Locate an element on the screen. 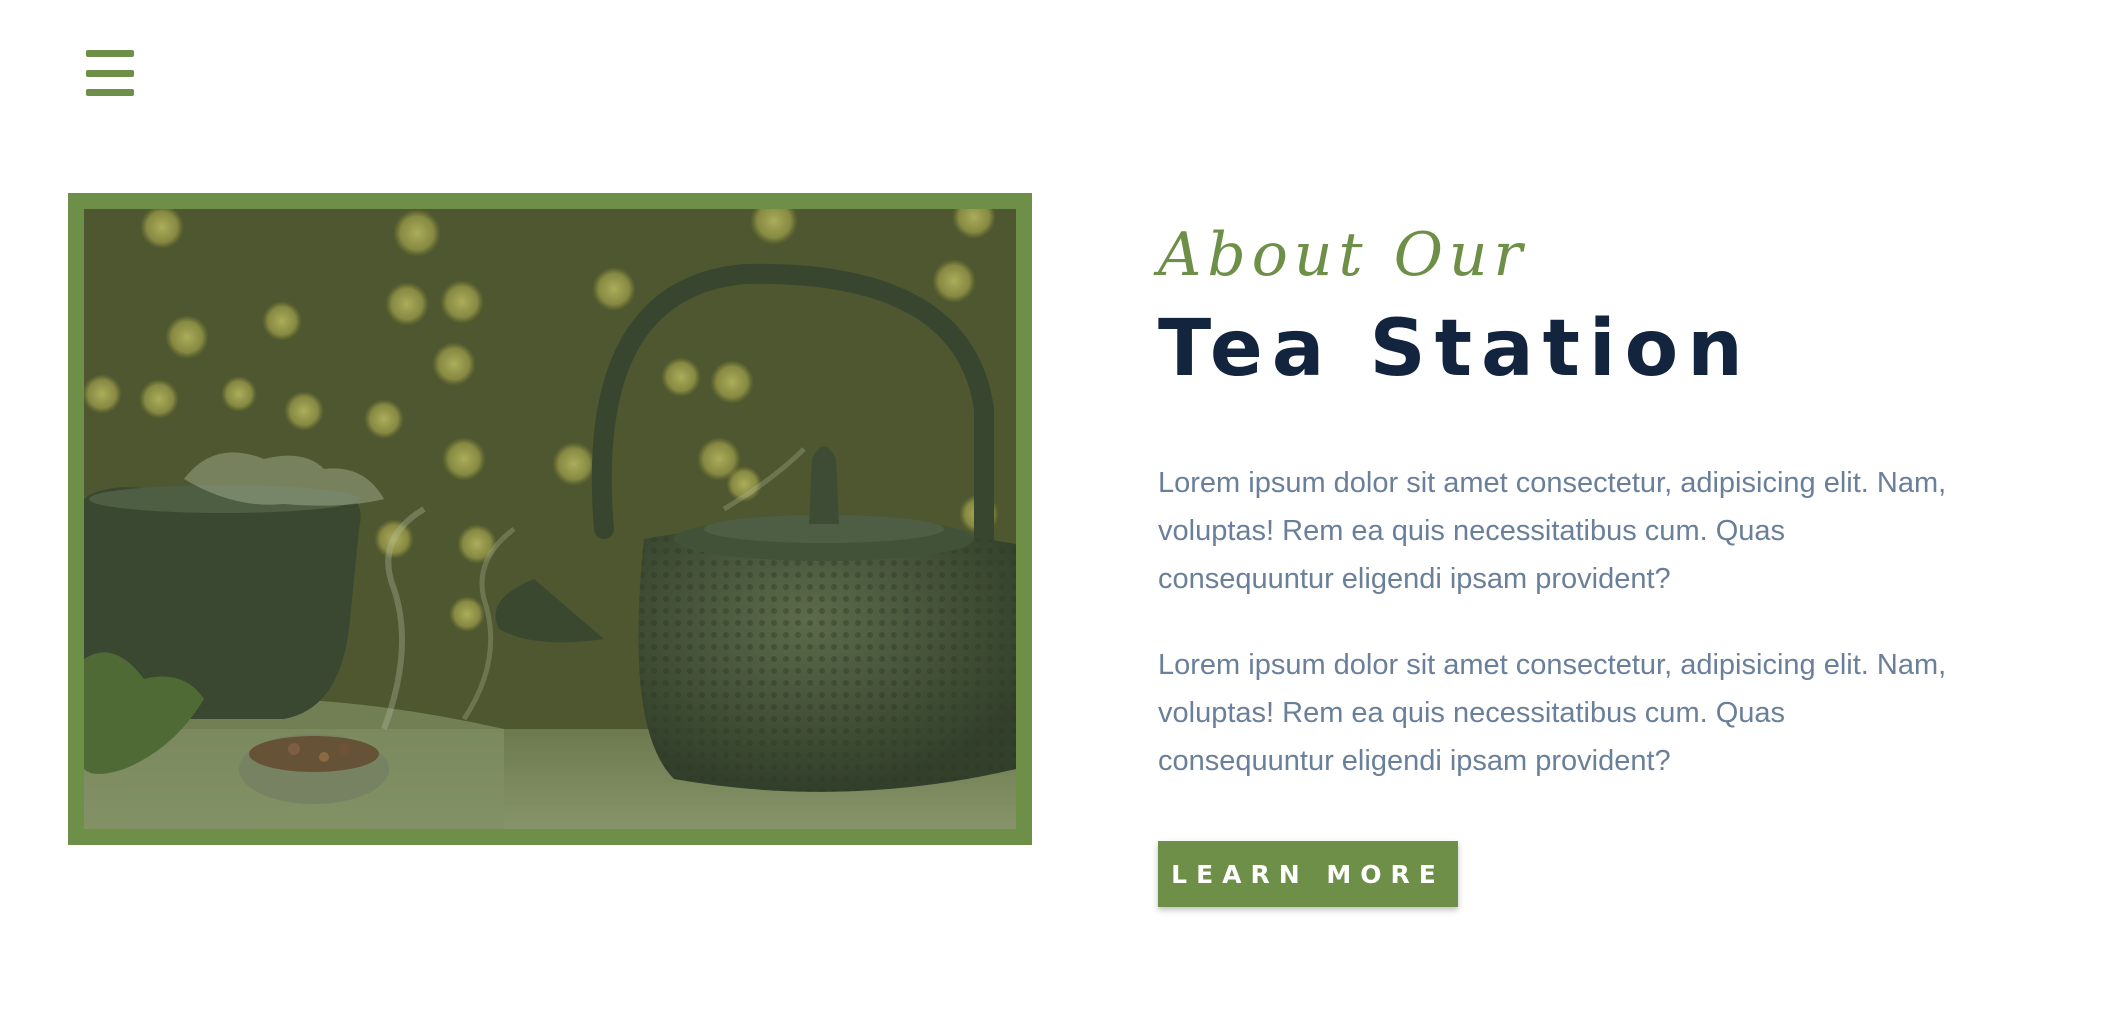 The width and height of the screenshot is (2114, 1020). about-title: Tea Station is located at coordinates (1455, 349).